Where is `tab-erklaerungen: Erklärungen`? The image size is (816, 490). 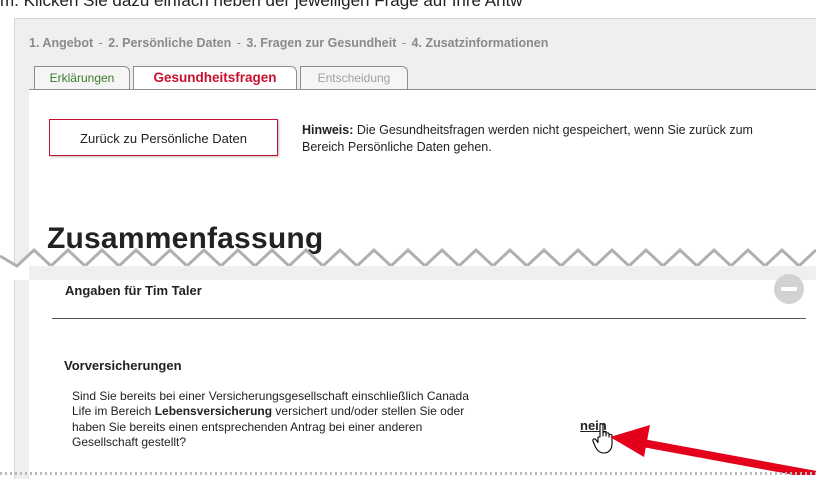 tab-erklaerungen: Erklärungen is located at coordinates (82, 77).